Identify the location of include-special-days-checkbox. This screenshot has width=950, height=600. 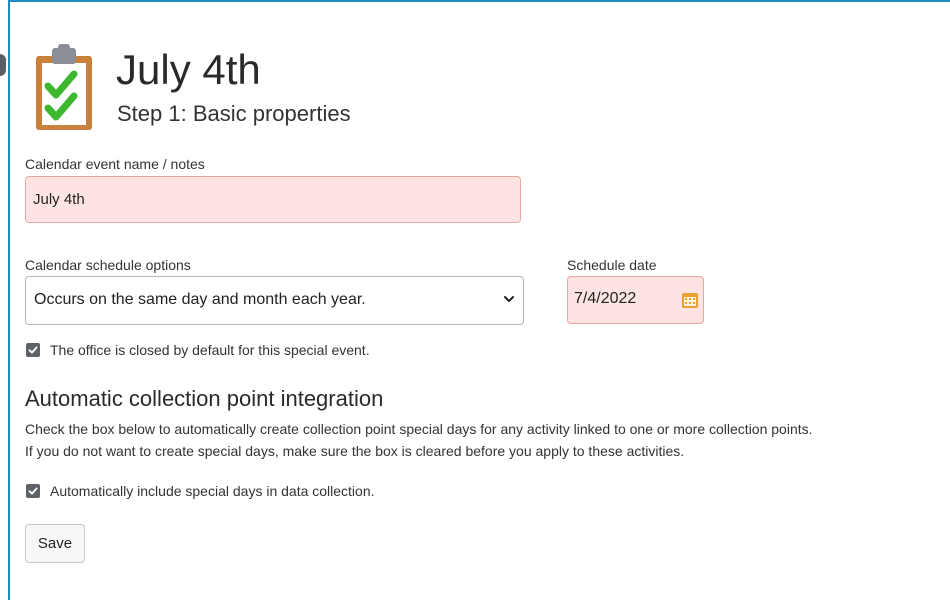
(33, 491).